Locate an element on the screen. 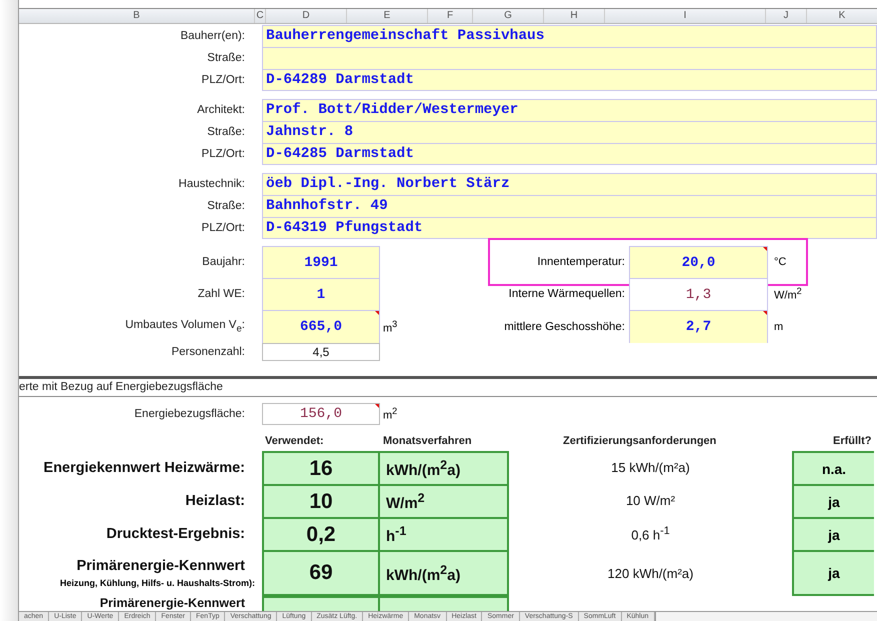 This screenshot has width=877, height=621. result-label: Energiekennwert Heizwärme: is located at coordinates (144, 468).